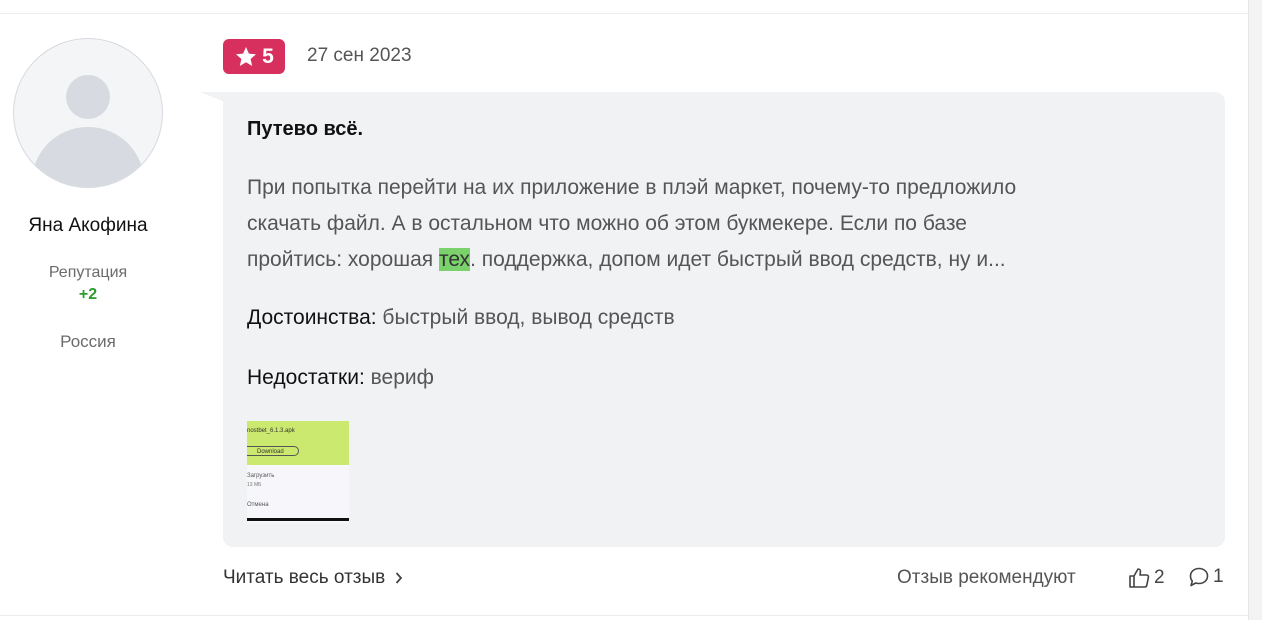 The image size is (1262, 620). I want to click on thumbnail-file-name: nostbet_6.1.3.apk, so click(271, 431).